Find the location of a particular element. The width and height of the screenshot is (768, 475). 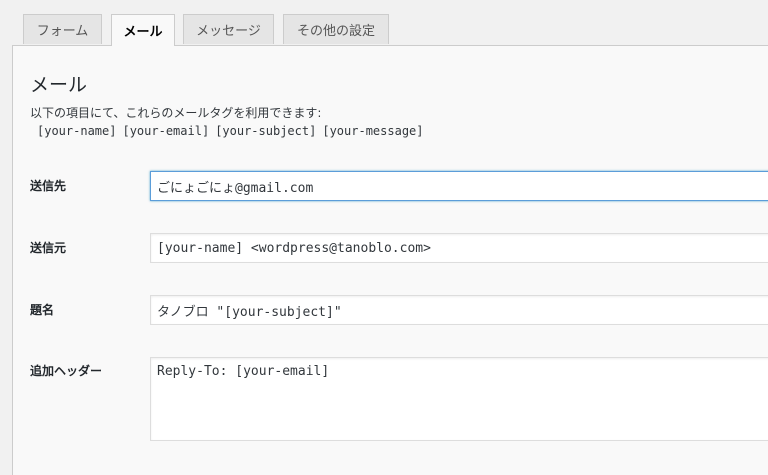

to-input: ごにょごにょ@gmail.com is located at coordinates (459, 186).